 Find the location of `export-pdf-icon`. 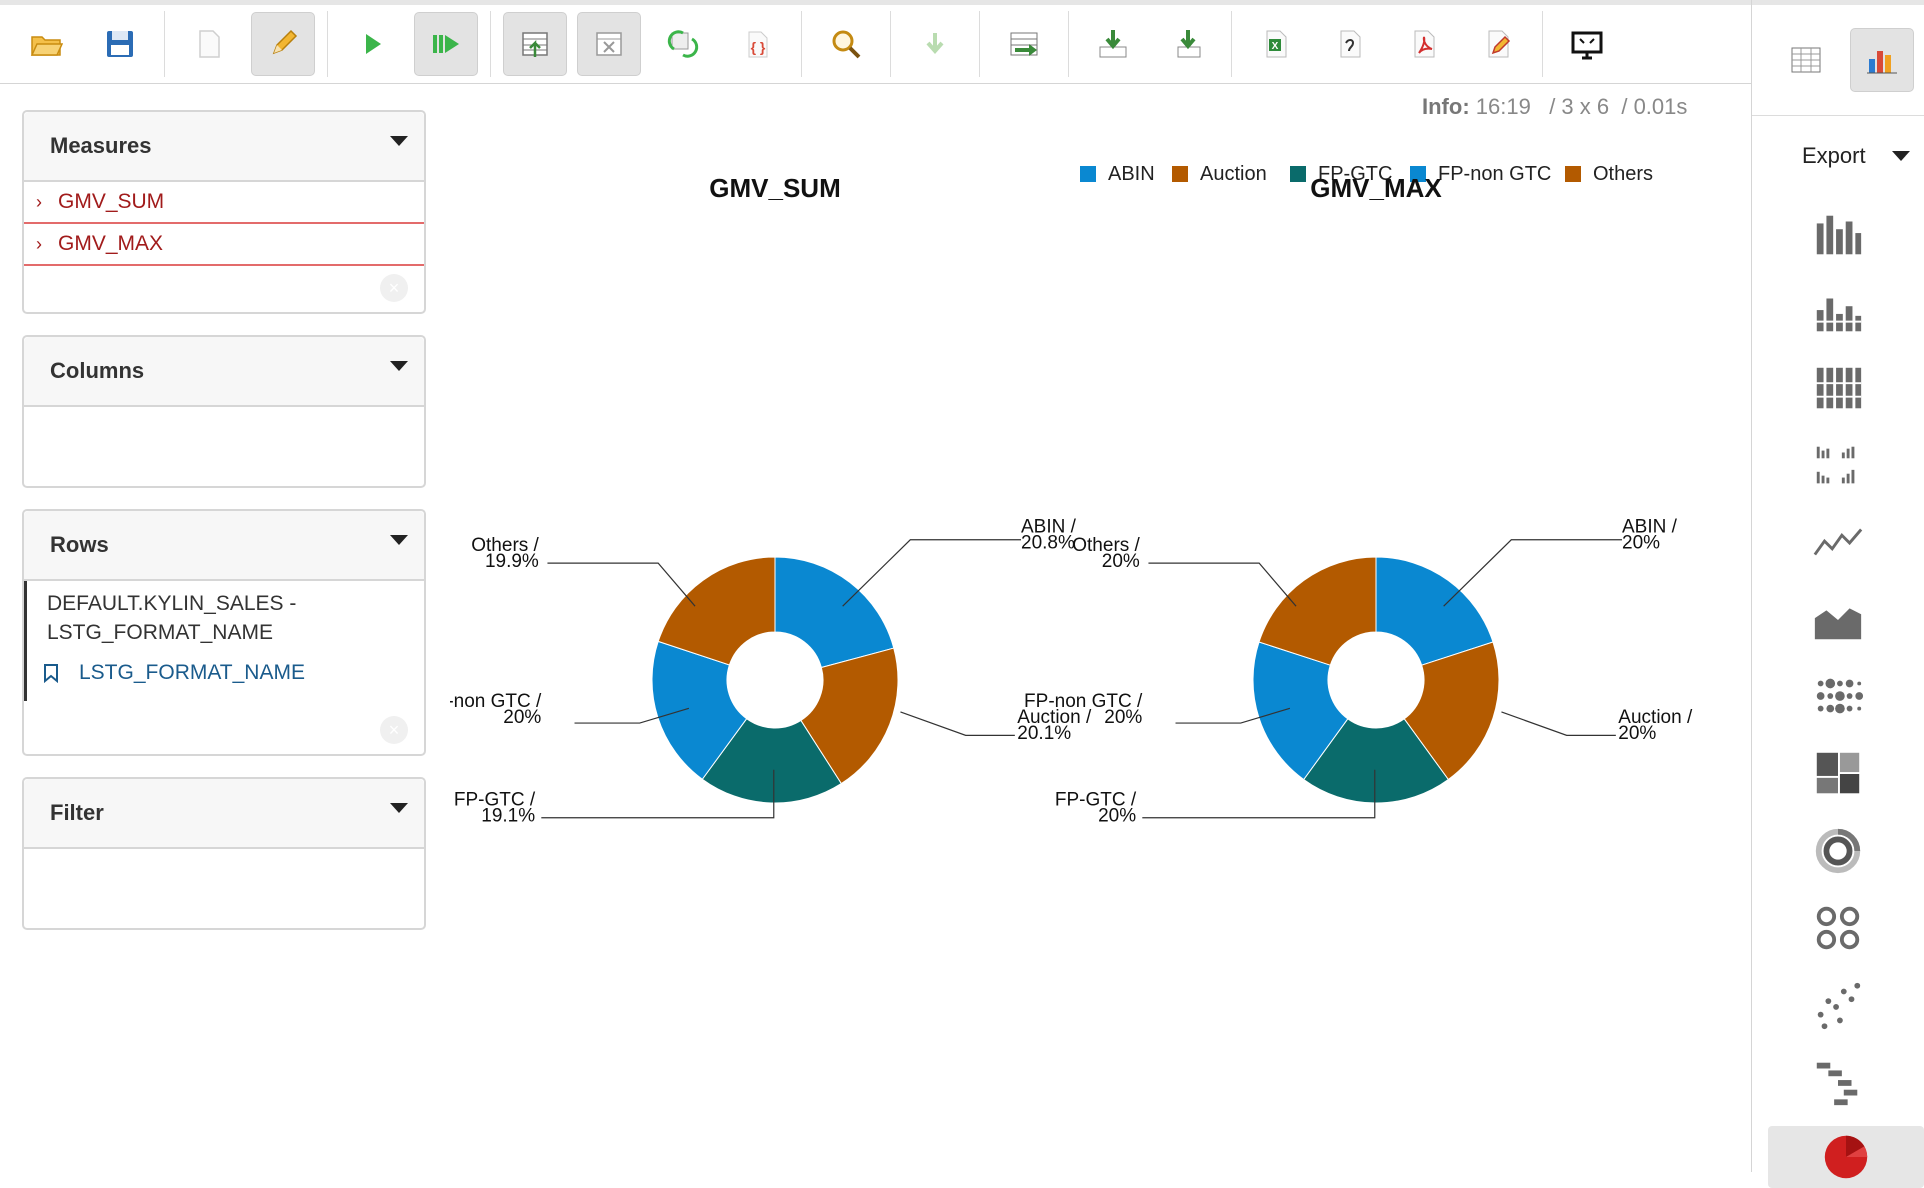

export-pdf-icon is located at coordinates (1424, 44).